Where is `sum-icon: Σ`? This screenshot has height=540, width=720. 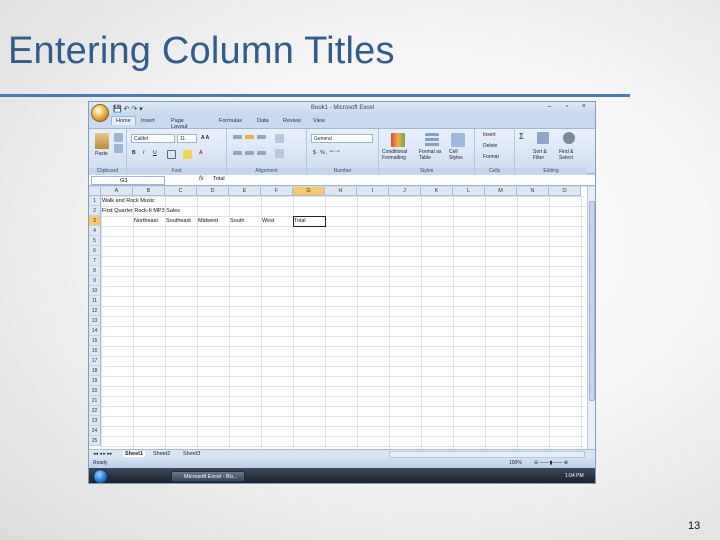
sum-icon: Σ is located at coordinates (521, 136).